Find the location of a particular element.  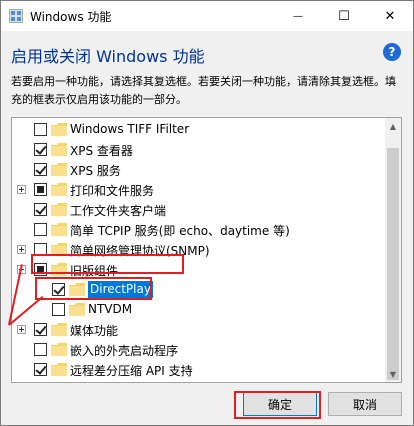

feature-label: 旧版组件 is located at coordinates (94, 271).